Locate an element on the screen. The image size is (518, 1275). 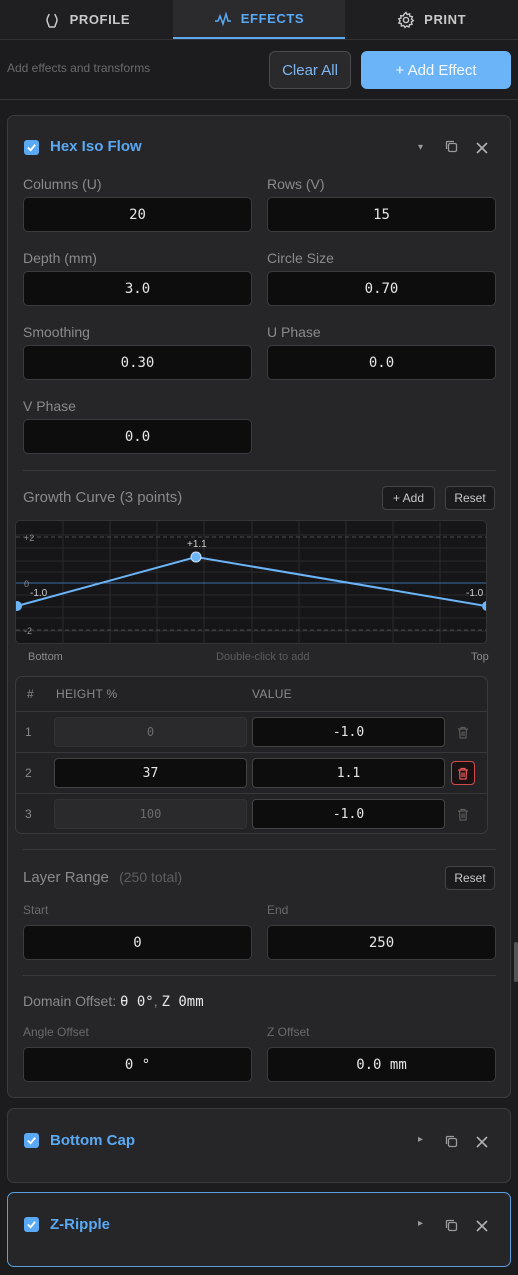
graph-hint: Double-click to add is located at coordinates (263, 657).